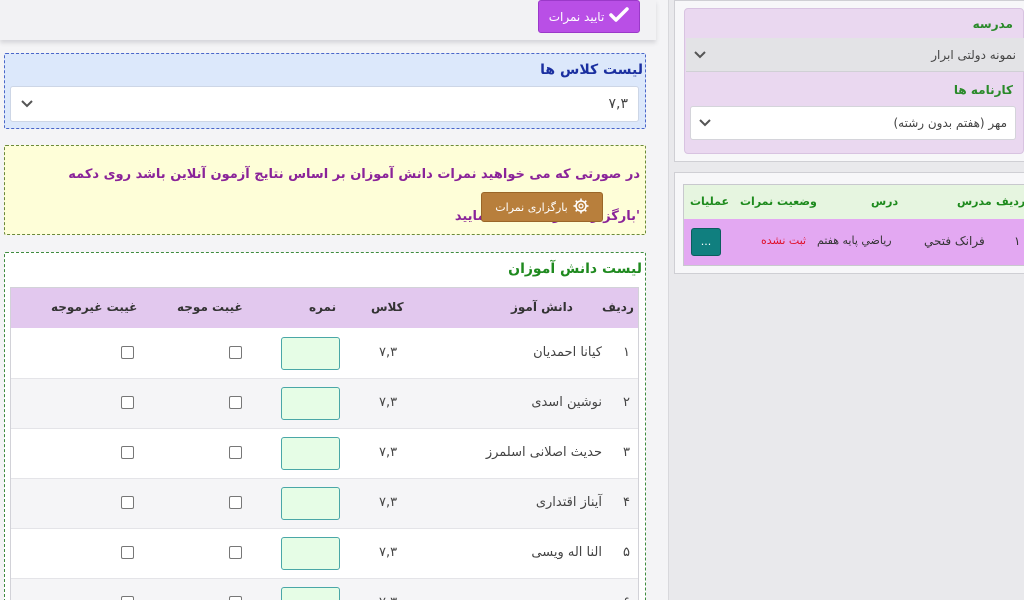 This screenshot has width=1024, height=600. I want to click on upload-grades-label: بارگزاری نمرات, so click(531, 207).